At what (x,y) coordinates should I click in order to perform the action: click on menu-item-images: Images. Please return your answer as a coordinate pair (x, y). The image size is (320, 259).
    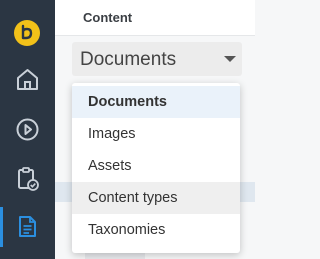
    Looking at the image, I should click on (156, 134).